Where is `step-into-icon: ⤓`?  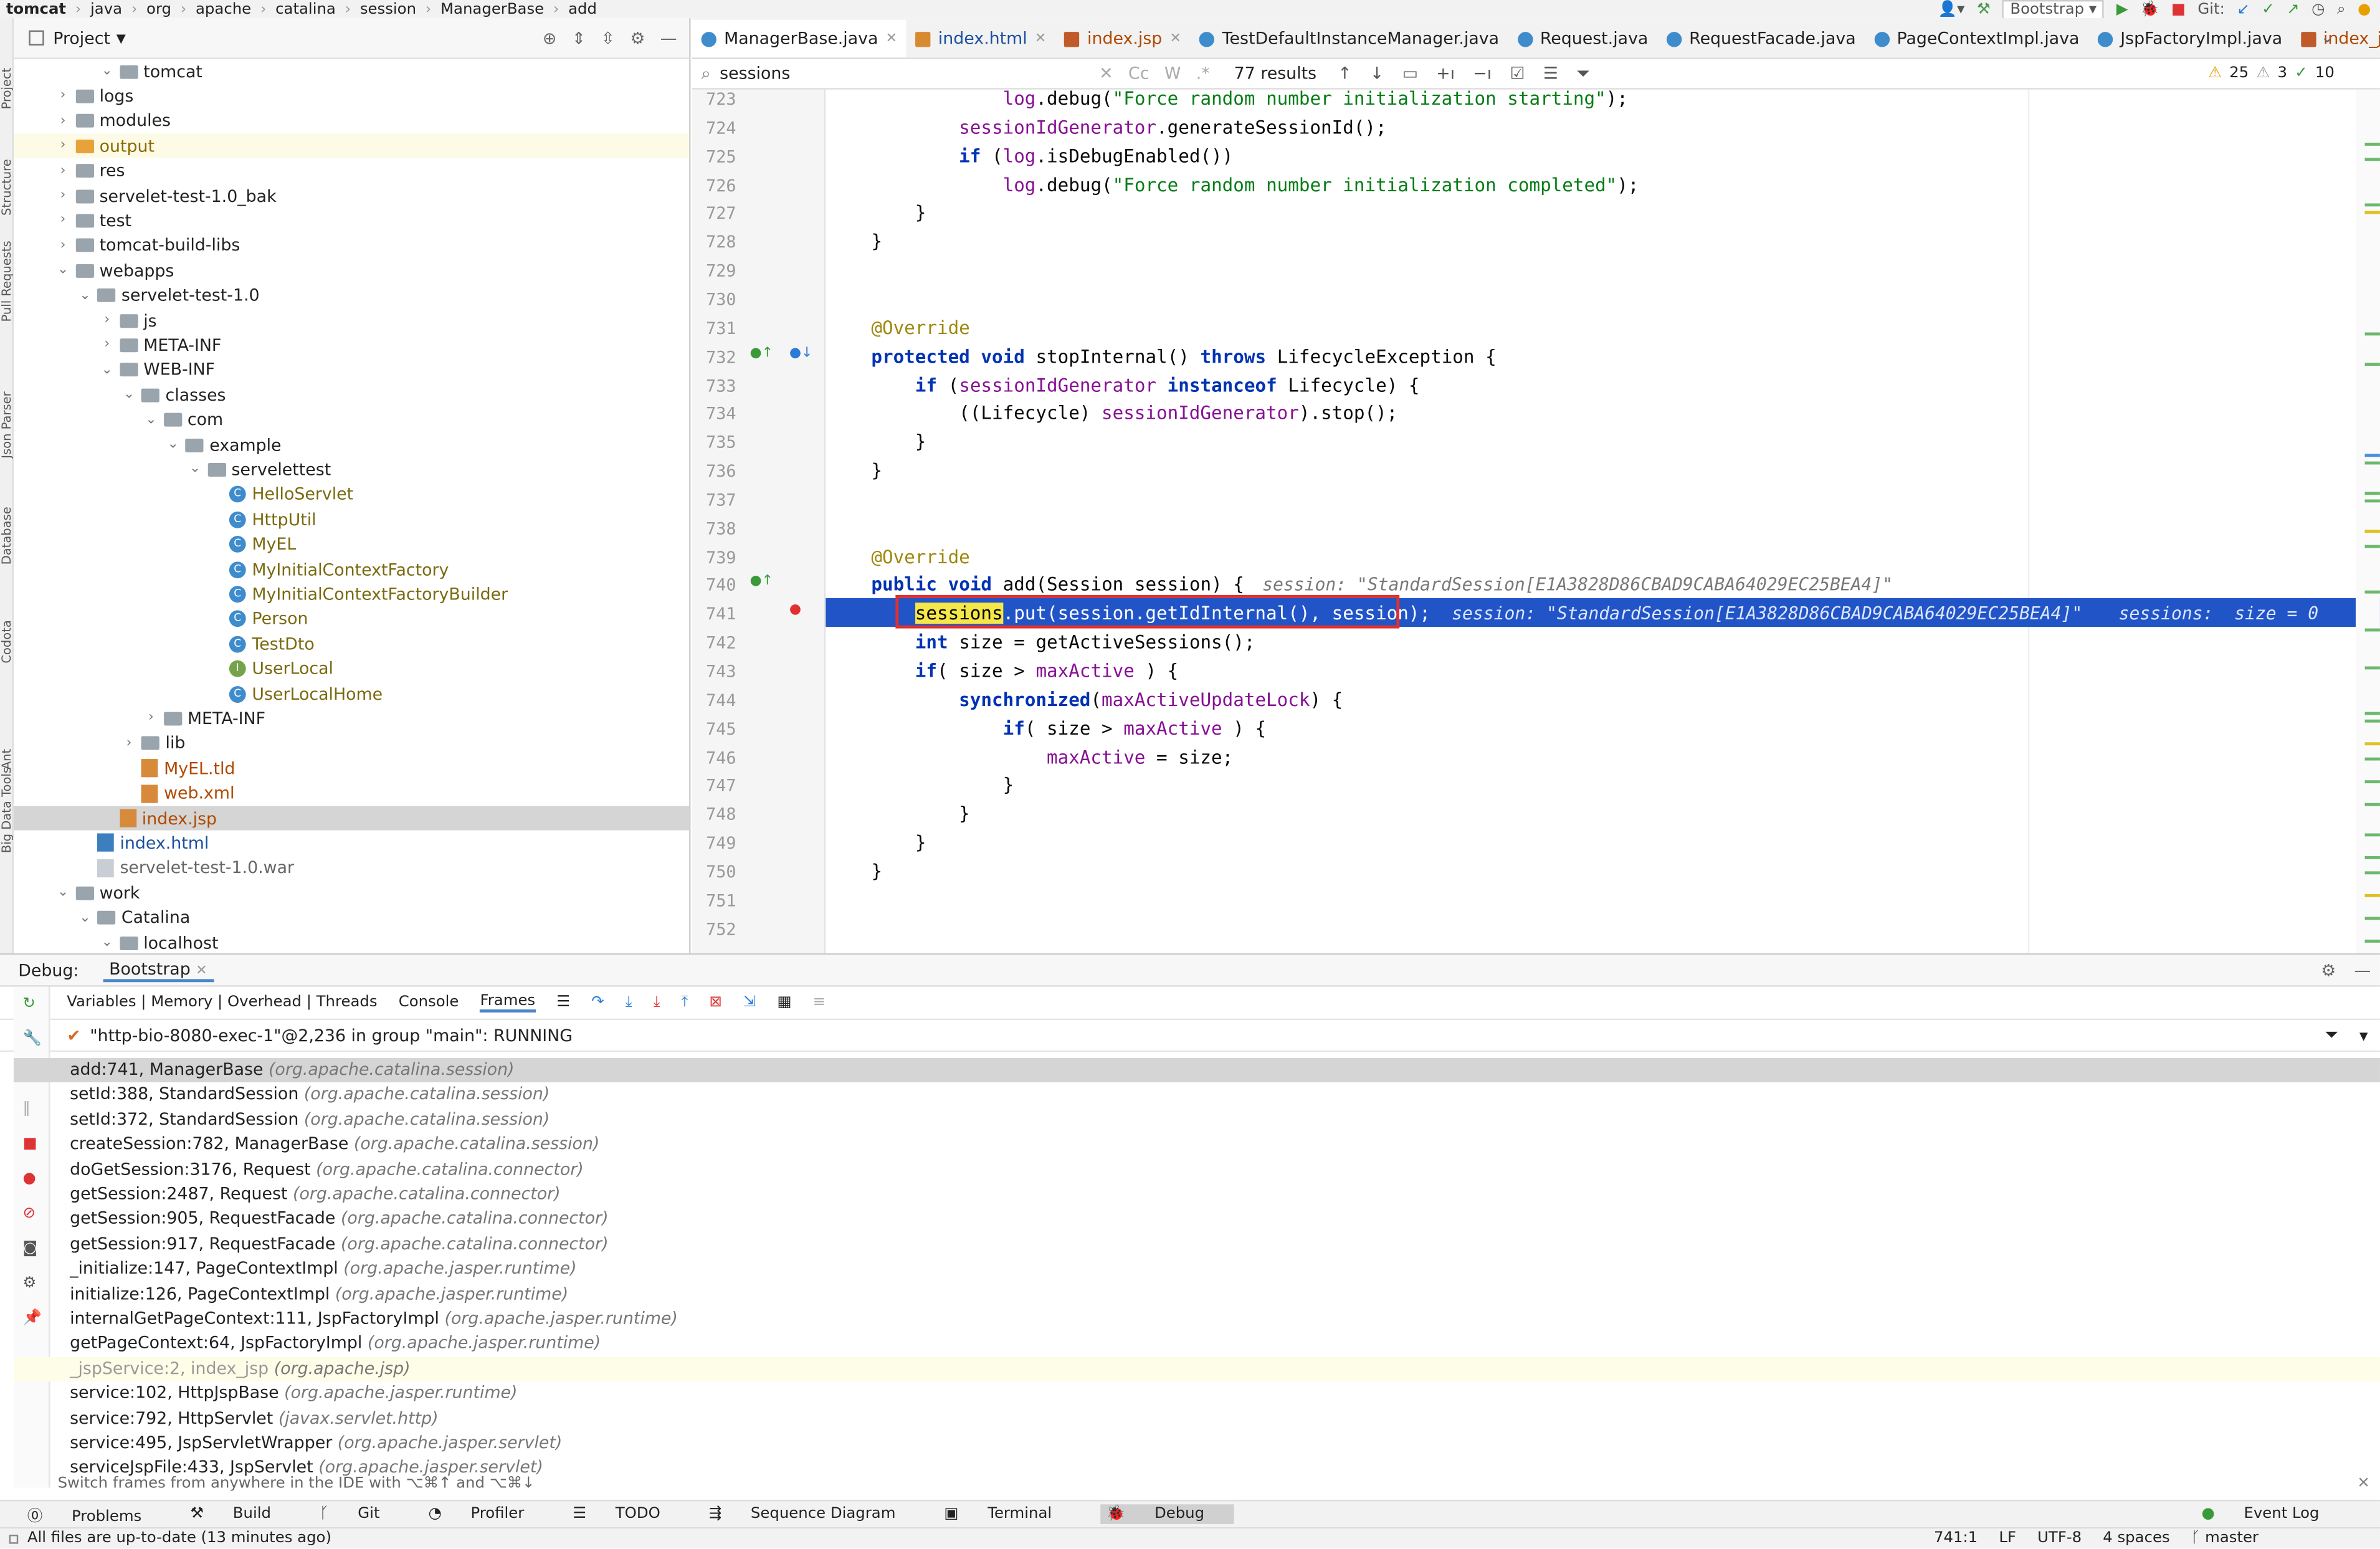
step-into-icon: ⤓ is located at coordinates (629, 1002).